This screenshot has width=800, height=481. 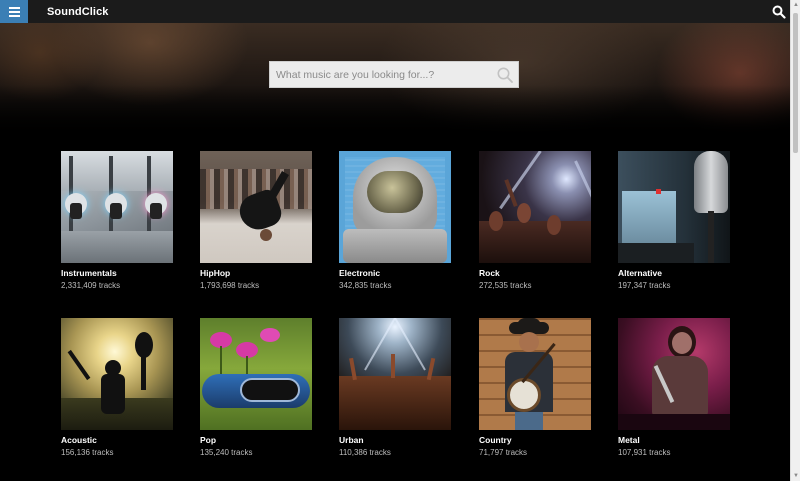 I want to click on genre-title: Electronic, so click(x=395, y=273).